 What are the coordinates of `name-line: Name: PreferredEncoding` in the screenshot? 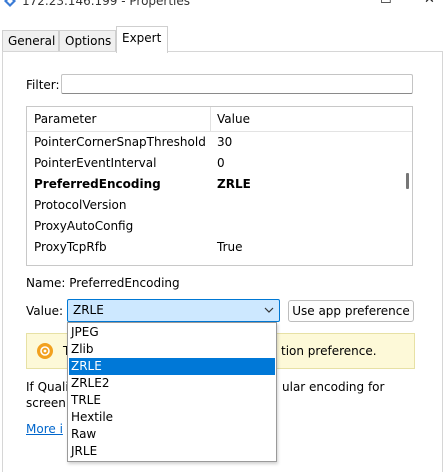 It's located at (103, 283).